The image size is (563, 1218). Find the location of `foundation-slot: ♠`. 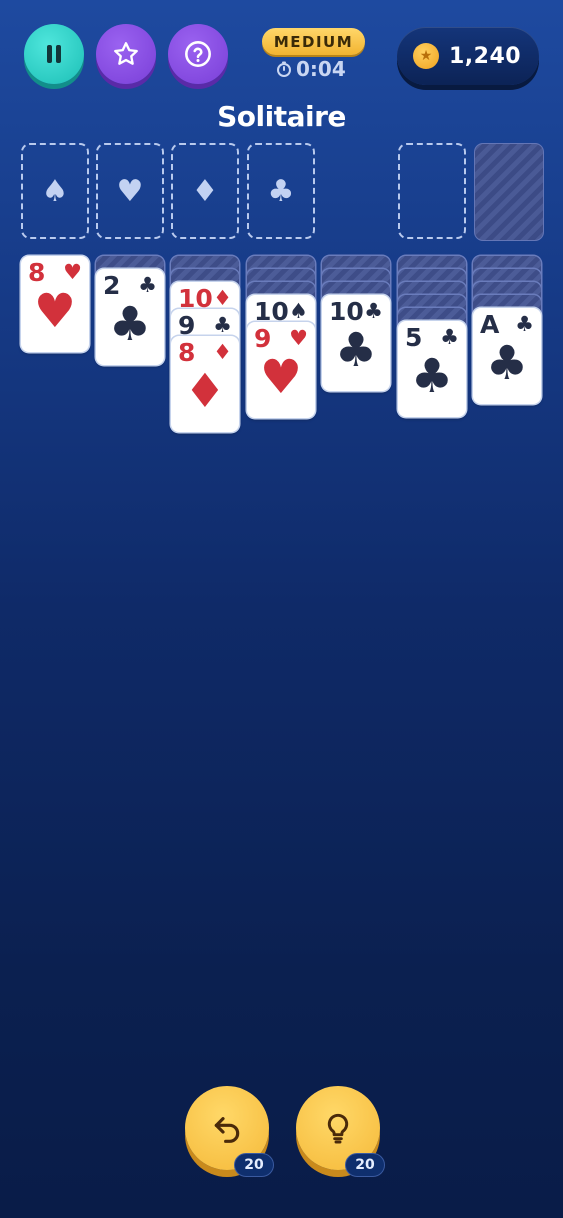

foundation-slot: ♠ is located at coordinates (55, 191).